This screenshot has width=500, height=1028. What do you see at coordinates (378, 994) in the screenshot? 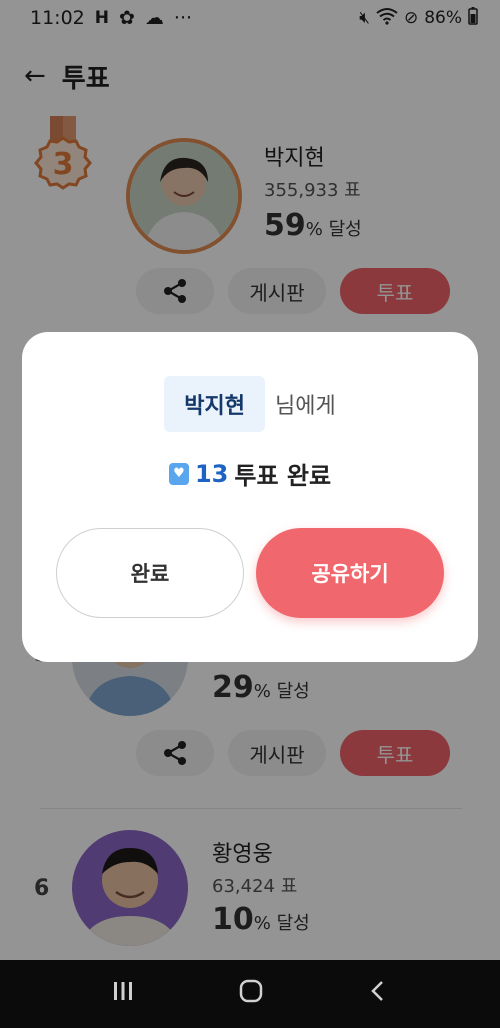
I see `back-nav-icon` at bounding box center [378, 994].